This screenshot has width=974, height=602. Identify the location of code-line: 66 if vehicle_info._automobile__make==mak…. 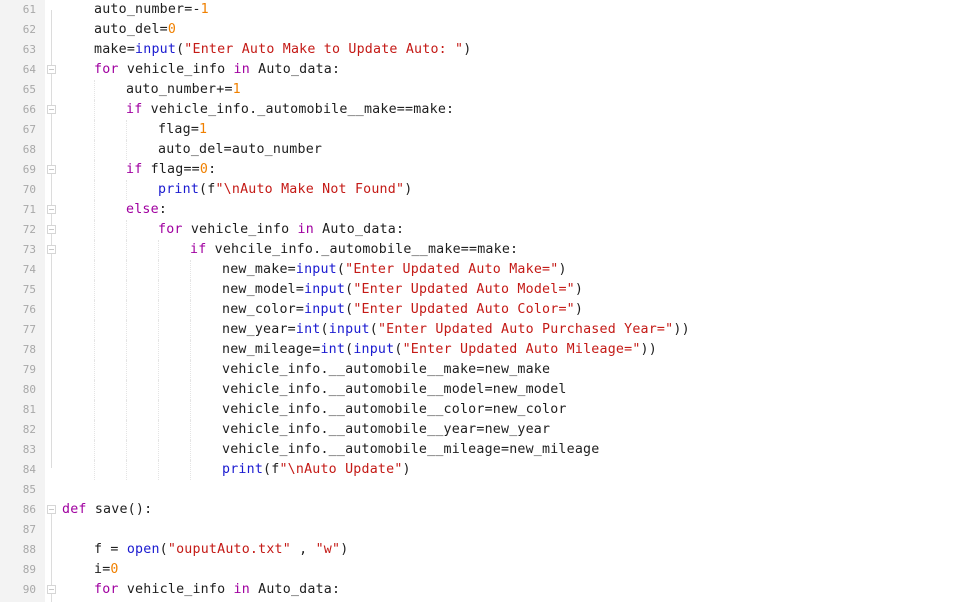
(487, 110).